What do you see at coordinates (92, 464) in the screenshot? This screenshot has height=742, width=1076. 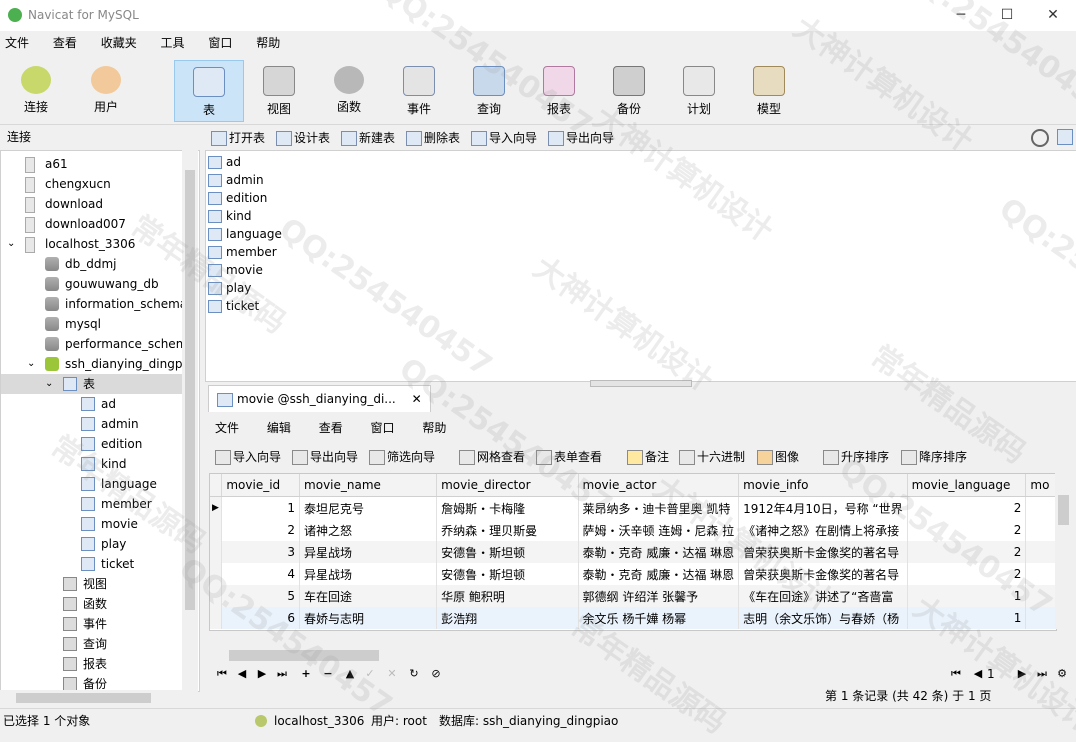 I see `tree-item-kind: kind` at bounding box center [92, 464].